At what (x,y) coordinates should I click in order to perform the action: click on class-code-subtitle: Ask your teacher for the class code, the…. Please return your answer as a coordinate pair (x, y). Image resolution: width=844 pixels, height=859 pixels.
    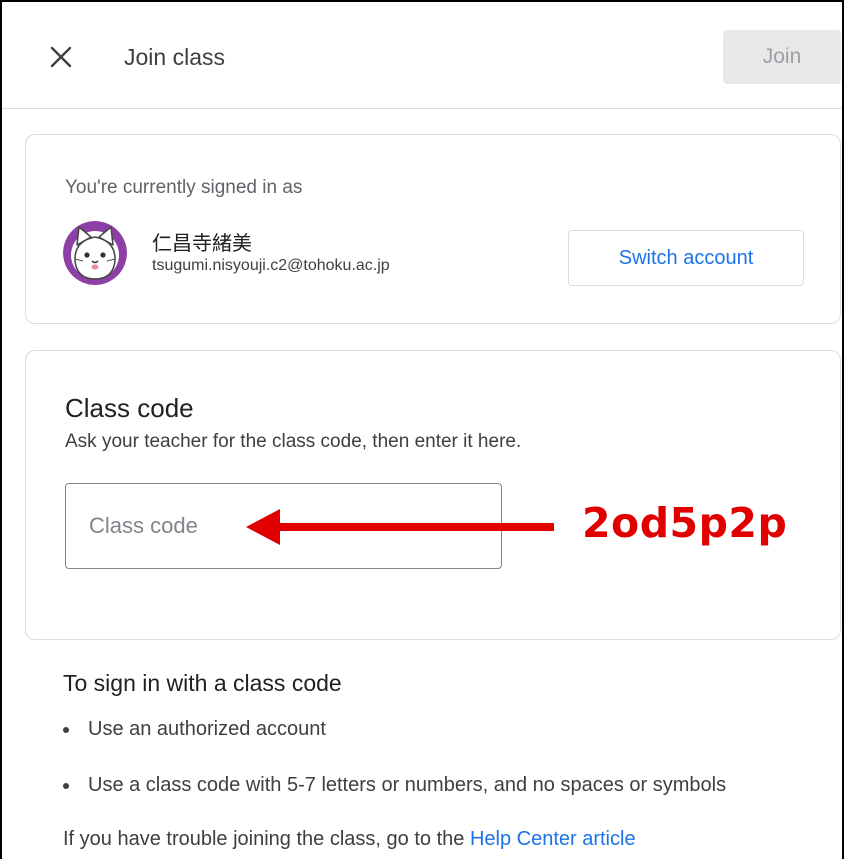
    Looking at the image, I should click on (293, 441).